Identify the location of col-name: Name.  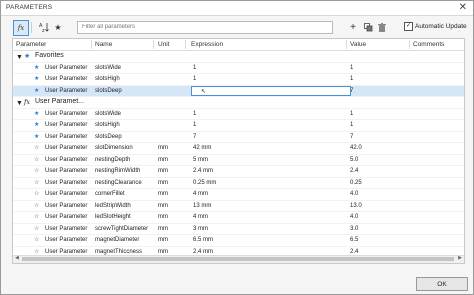
(103, 44).